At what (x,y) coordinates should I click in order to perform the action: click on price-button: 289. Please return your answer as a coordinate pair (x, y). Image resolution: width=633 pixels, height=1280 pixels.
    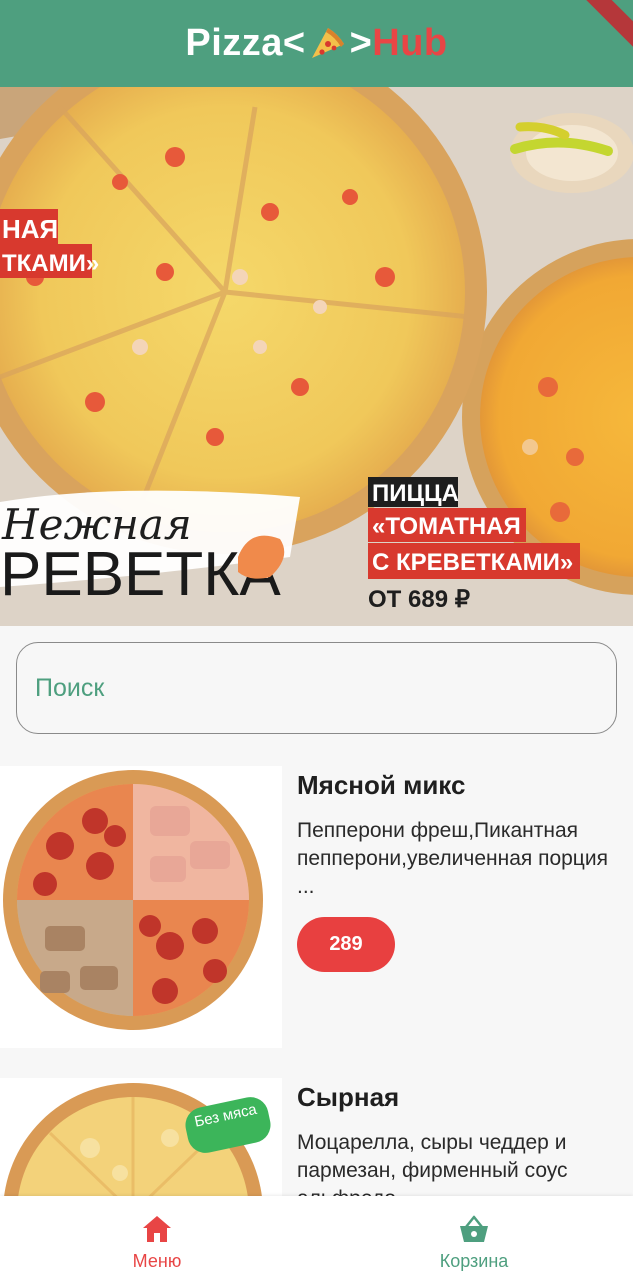
    Looking at the image, I should click on (346, 944).